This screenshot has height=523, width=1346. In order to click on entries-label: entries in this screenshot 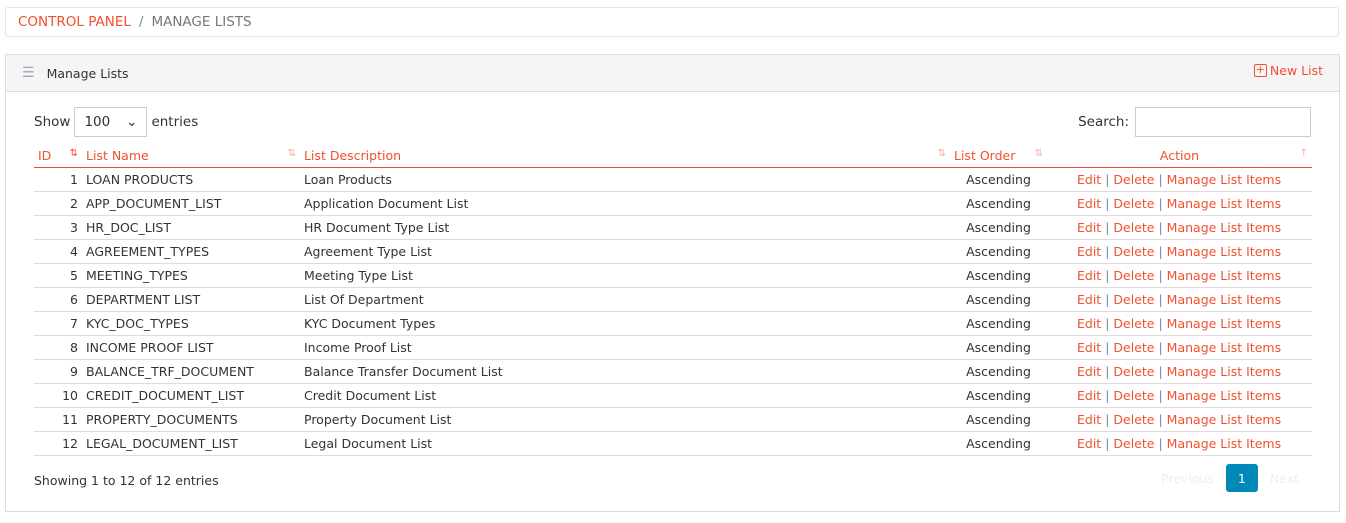, I will do `click(175, 122)`.